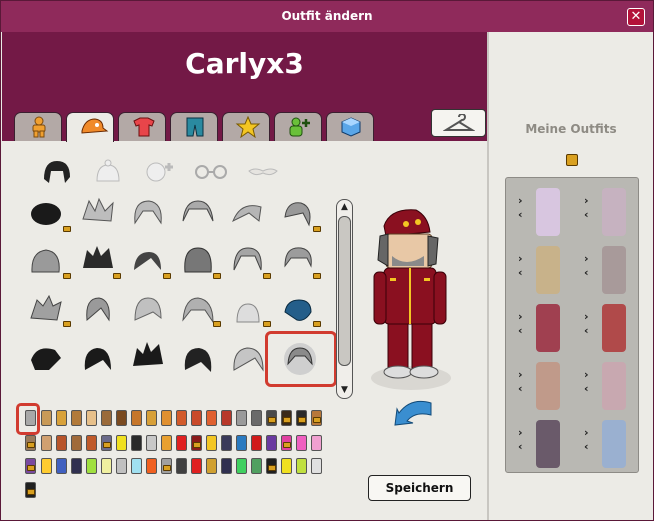 The image size is (654, 521). Describe the element at coordinates (160, 172) in the screenshot. I see `head-accessory-icon` at that location.